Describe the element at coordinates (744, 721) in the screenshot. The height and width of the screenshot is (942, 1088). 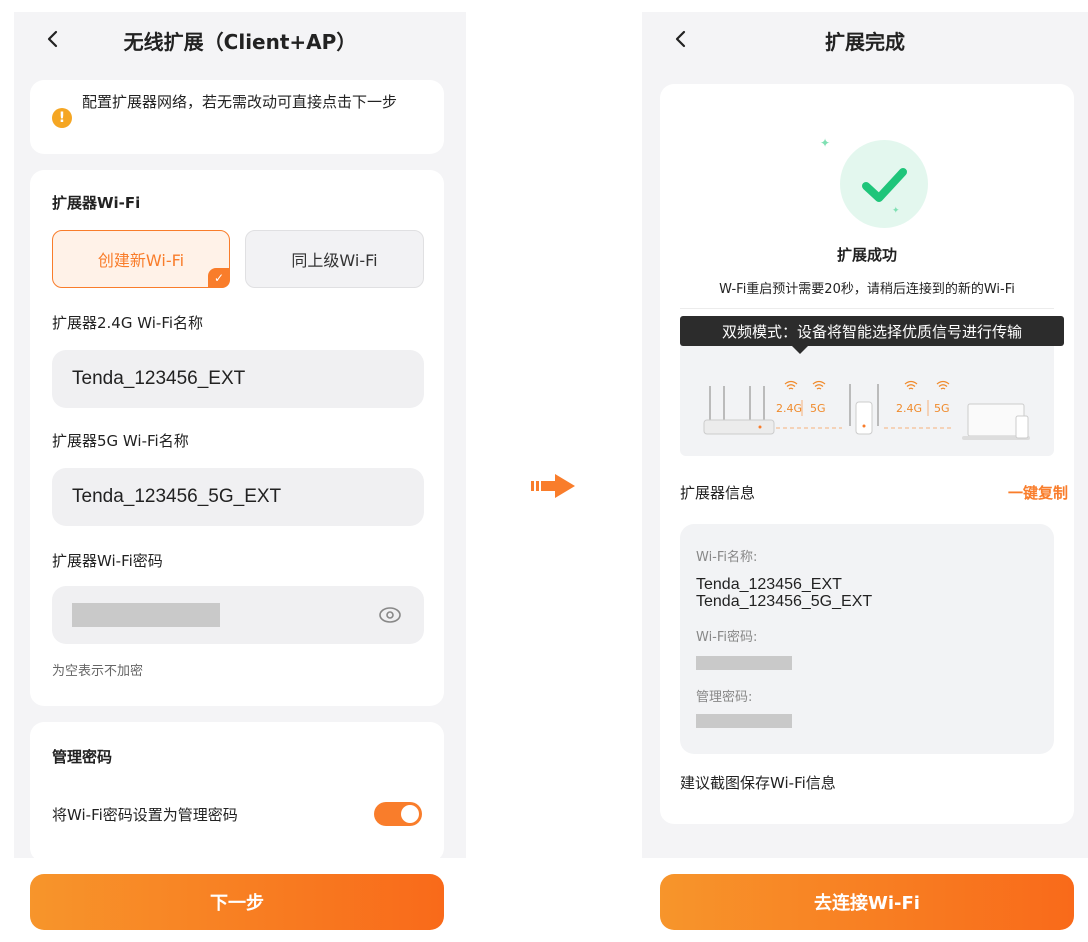
I see `admin-password-mask` at that location.